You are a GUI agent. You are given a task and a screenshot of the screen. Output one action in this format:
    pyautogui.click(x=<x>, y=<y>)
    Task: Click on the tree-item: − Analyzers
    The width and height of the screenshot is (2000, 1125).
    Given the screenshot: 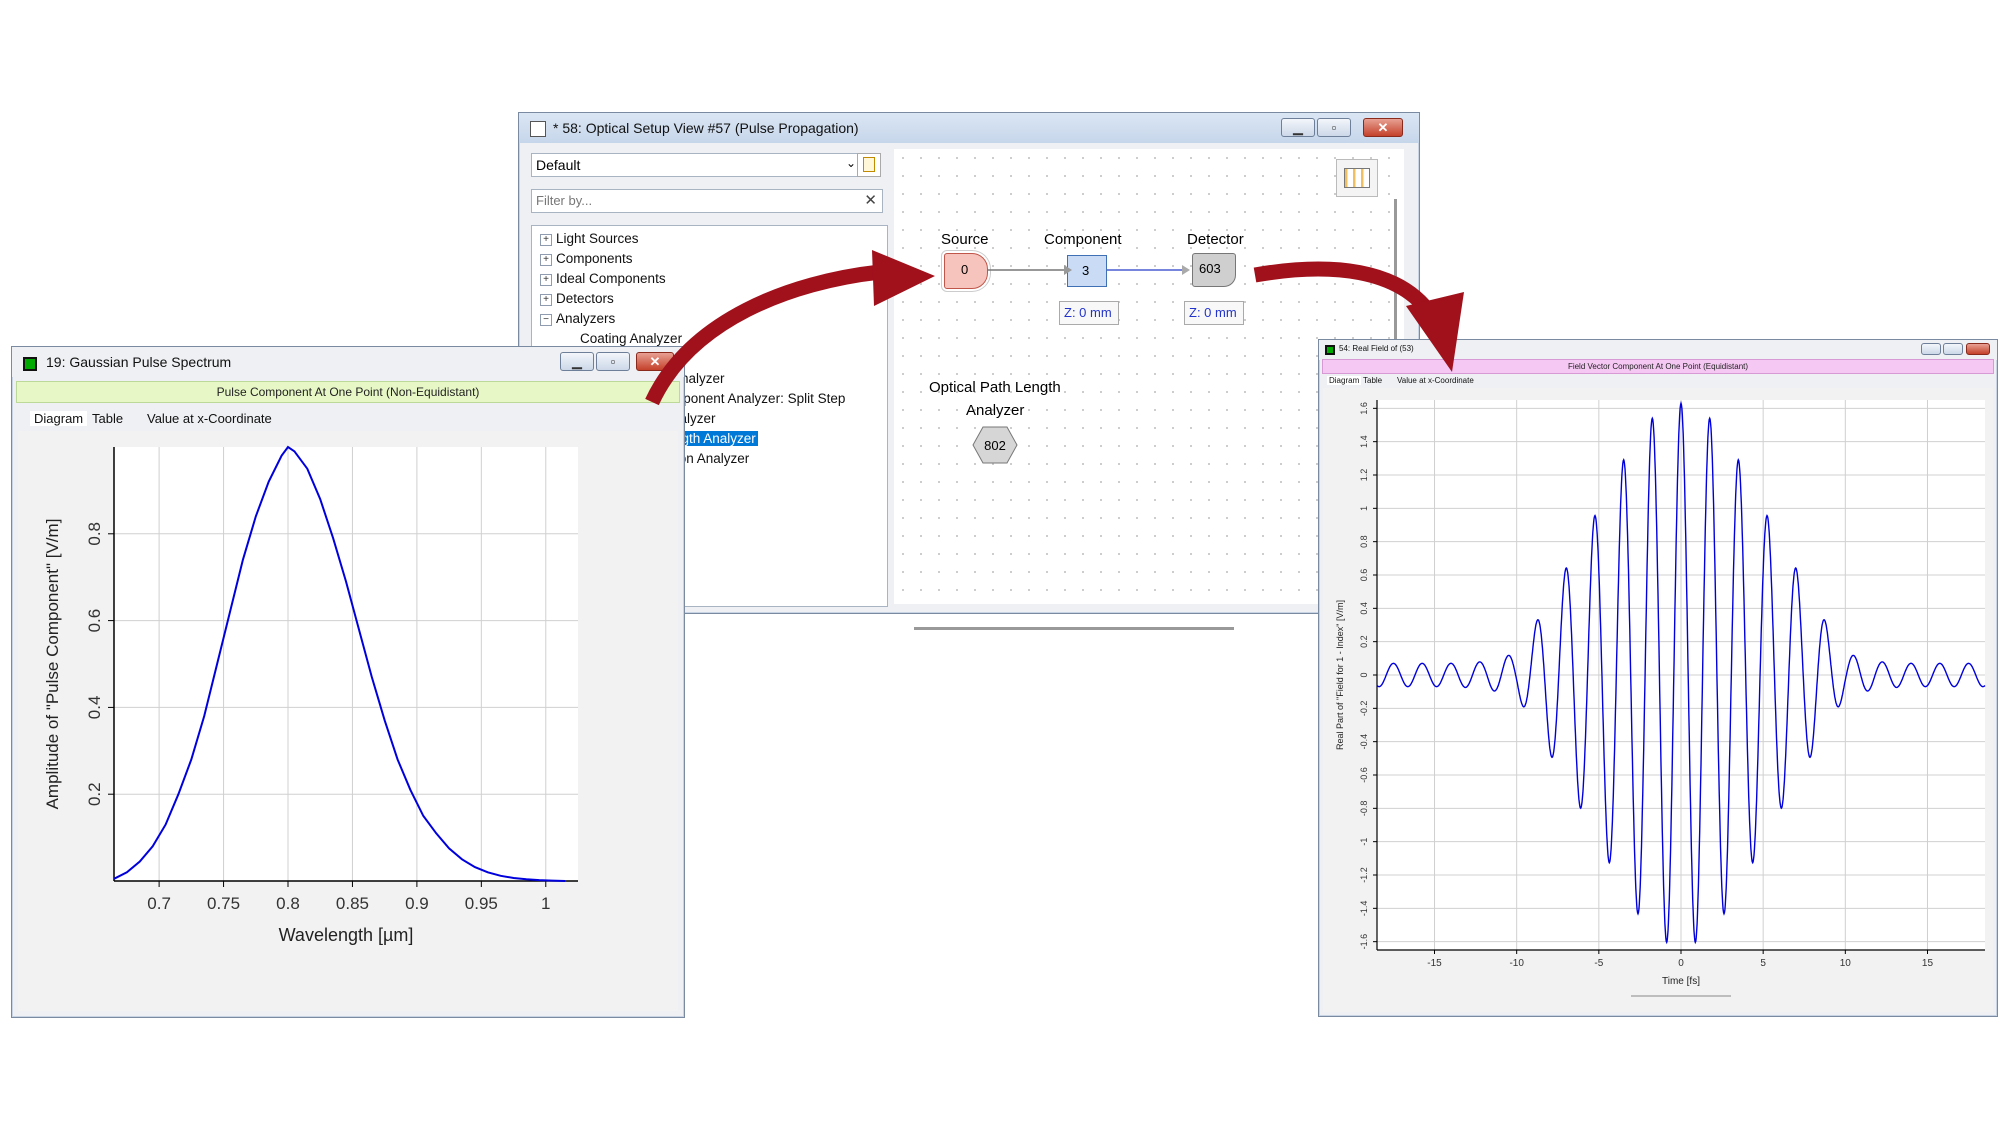 What is the action you would take?
    pyautogui.click(x=578, y=318)
    